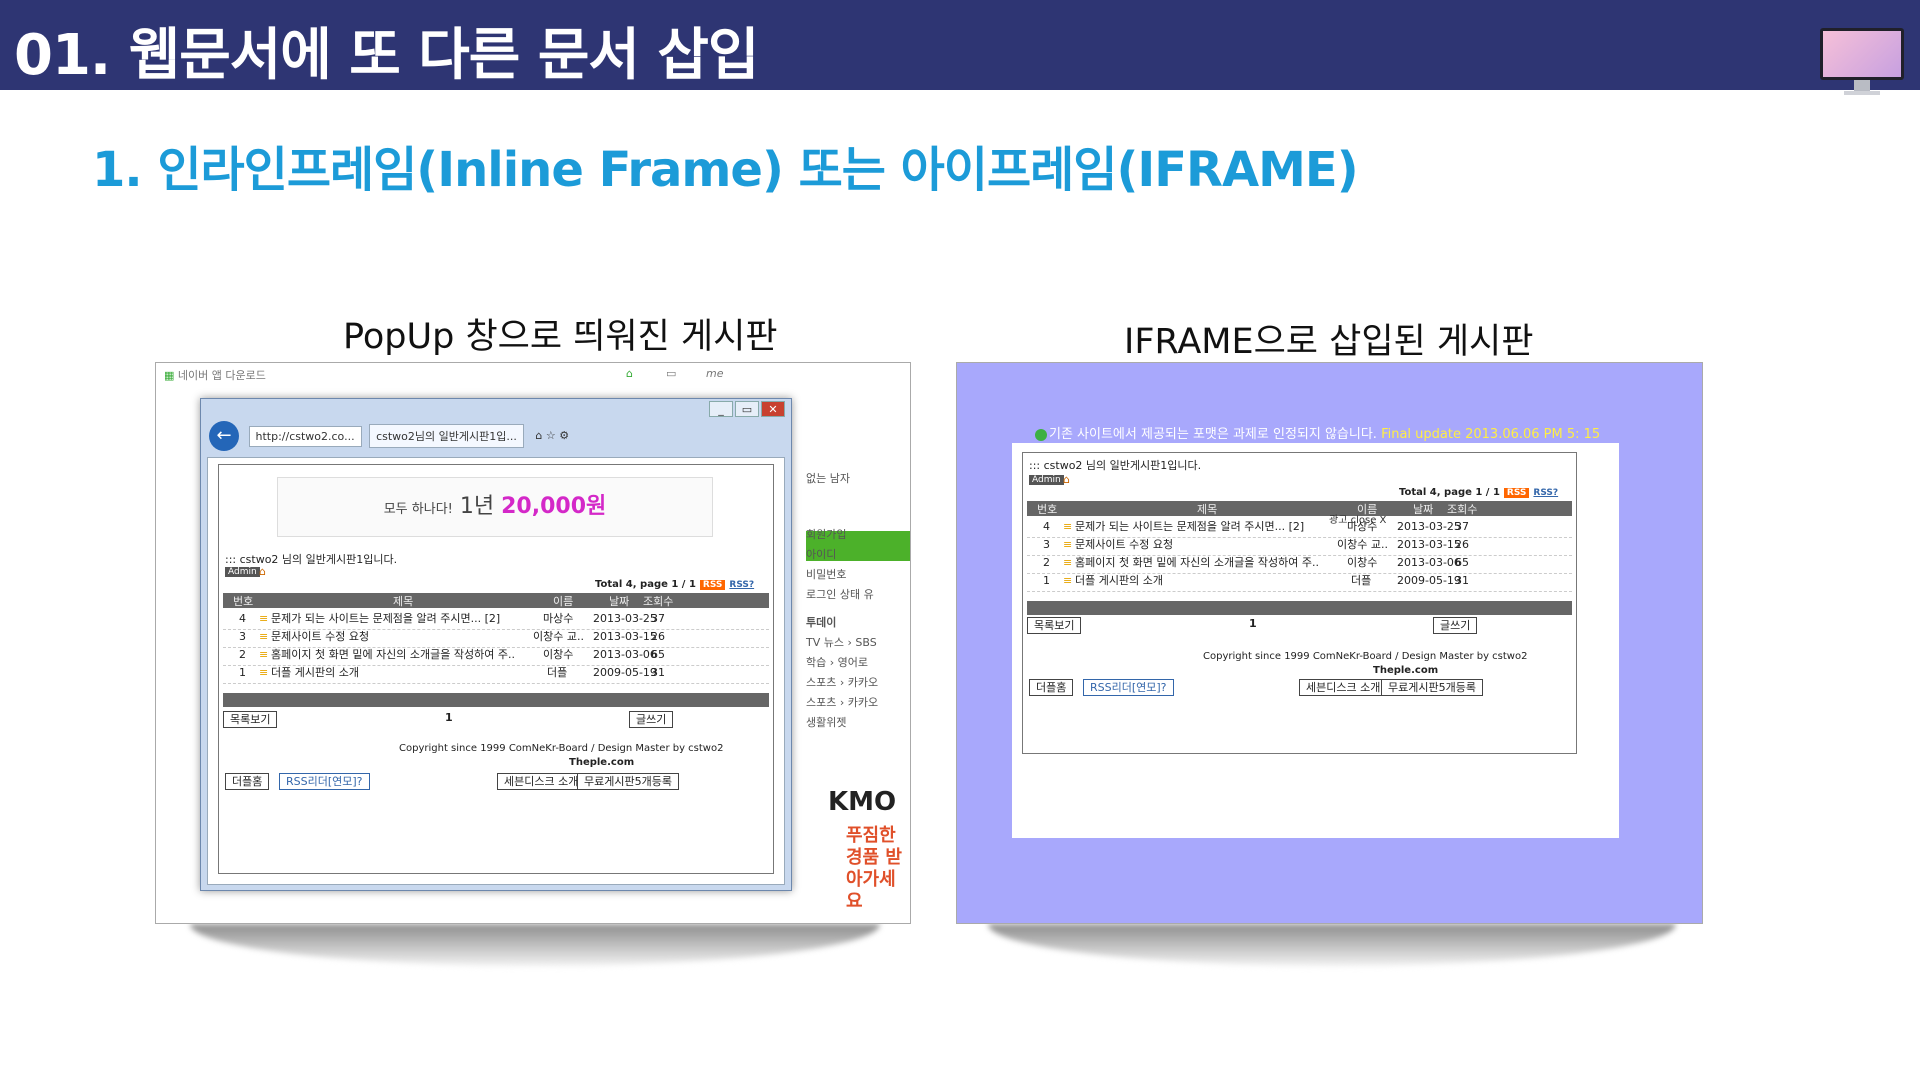 The image size is (1920, 1080). What do you see at coordinates (773, 409) in the screenshot?
I see `close-icon: ✕` at bounding box center [773, 409].